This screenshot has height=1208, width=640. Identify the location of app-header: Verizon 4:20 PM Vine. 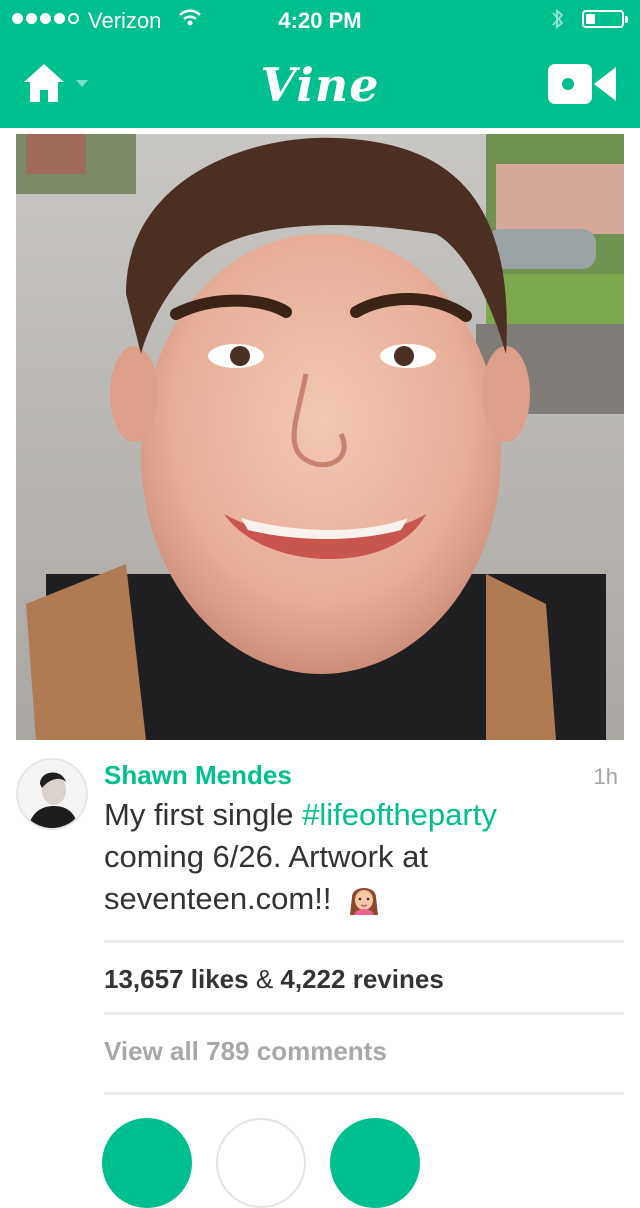
(320, 64).